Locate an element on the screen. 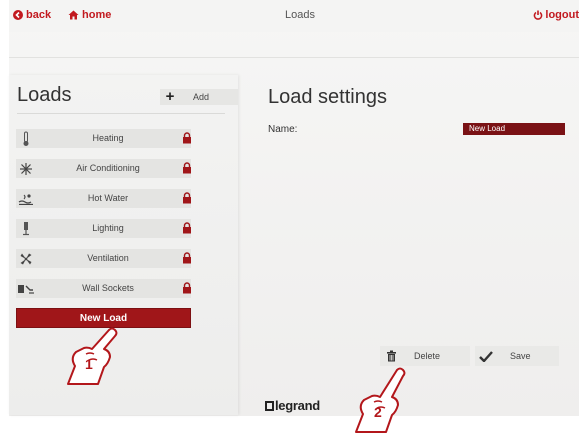 This screenshot has width=579, height=439. logout-button: logout is located at coordinates (556, 15).